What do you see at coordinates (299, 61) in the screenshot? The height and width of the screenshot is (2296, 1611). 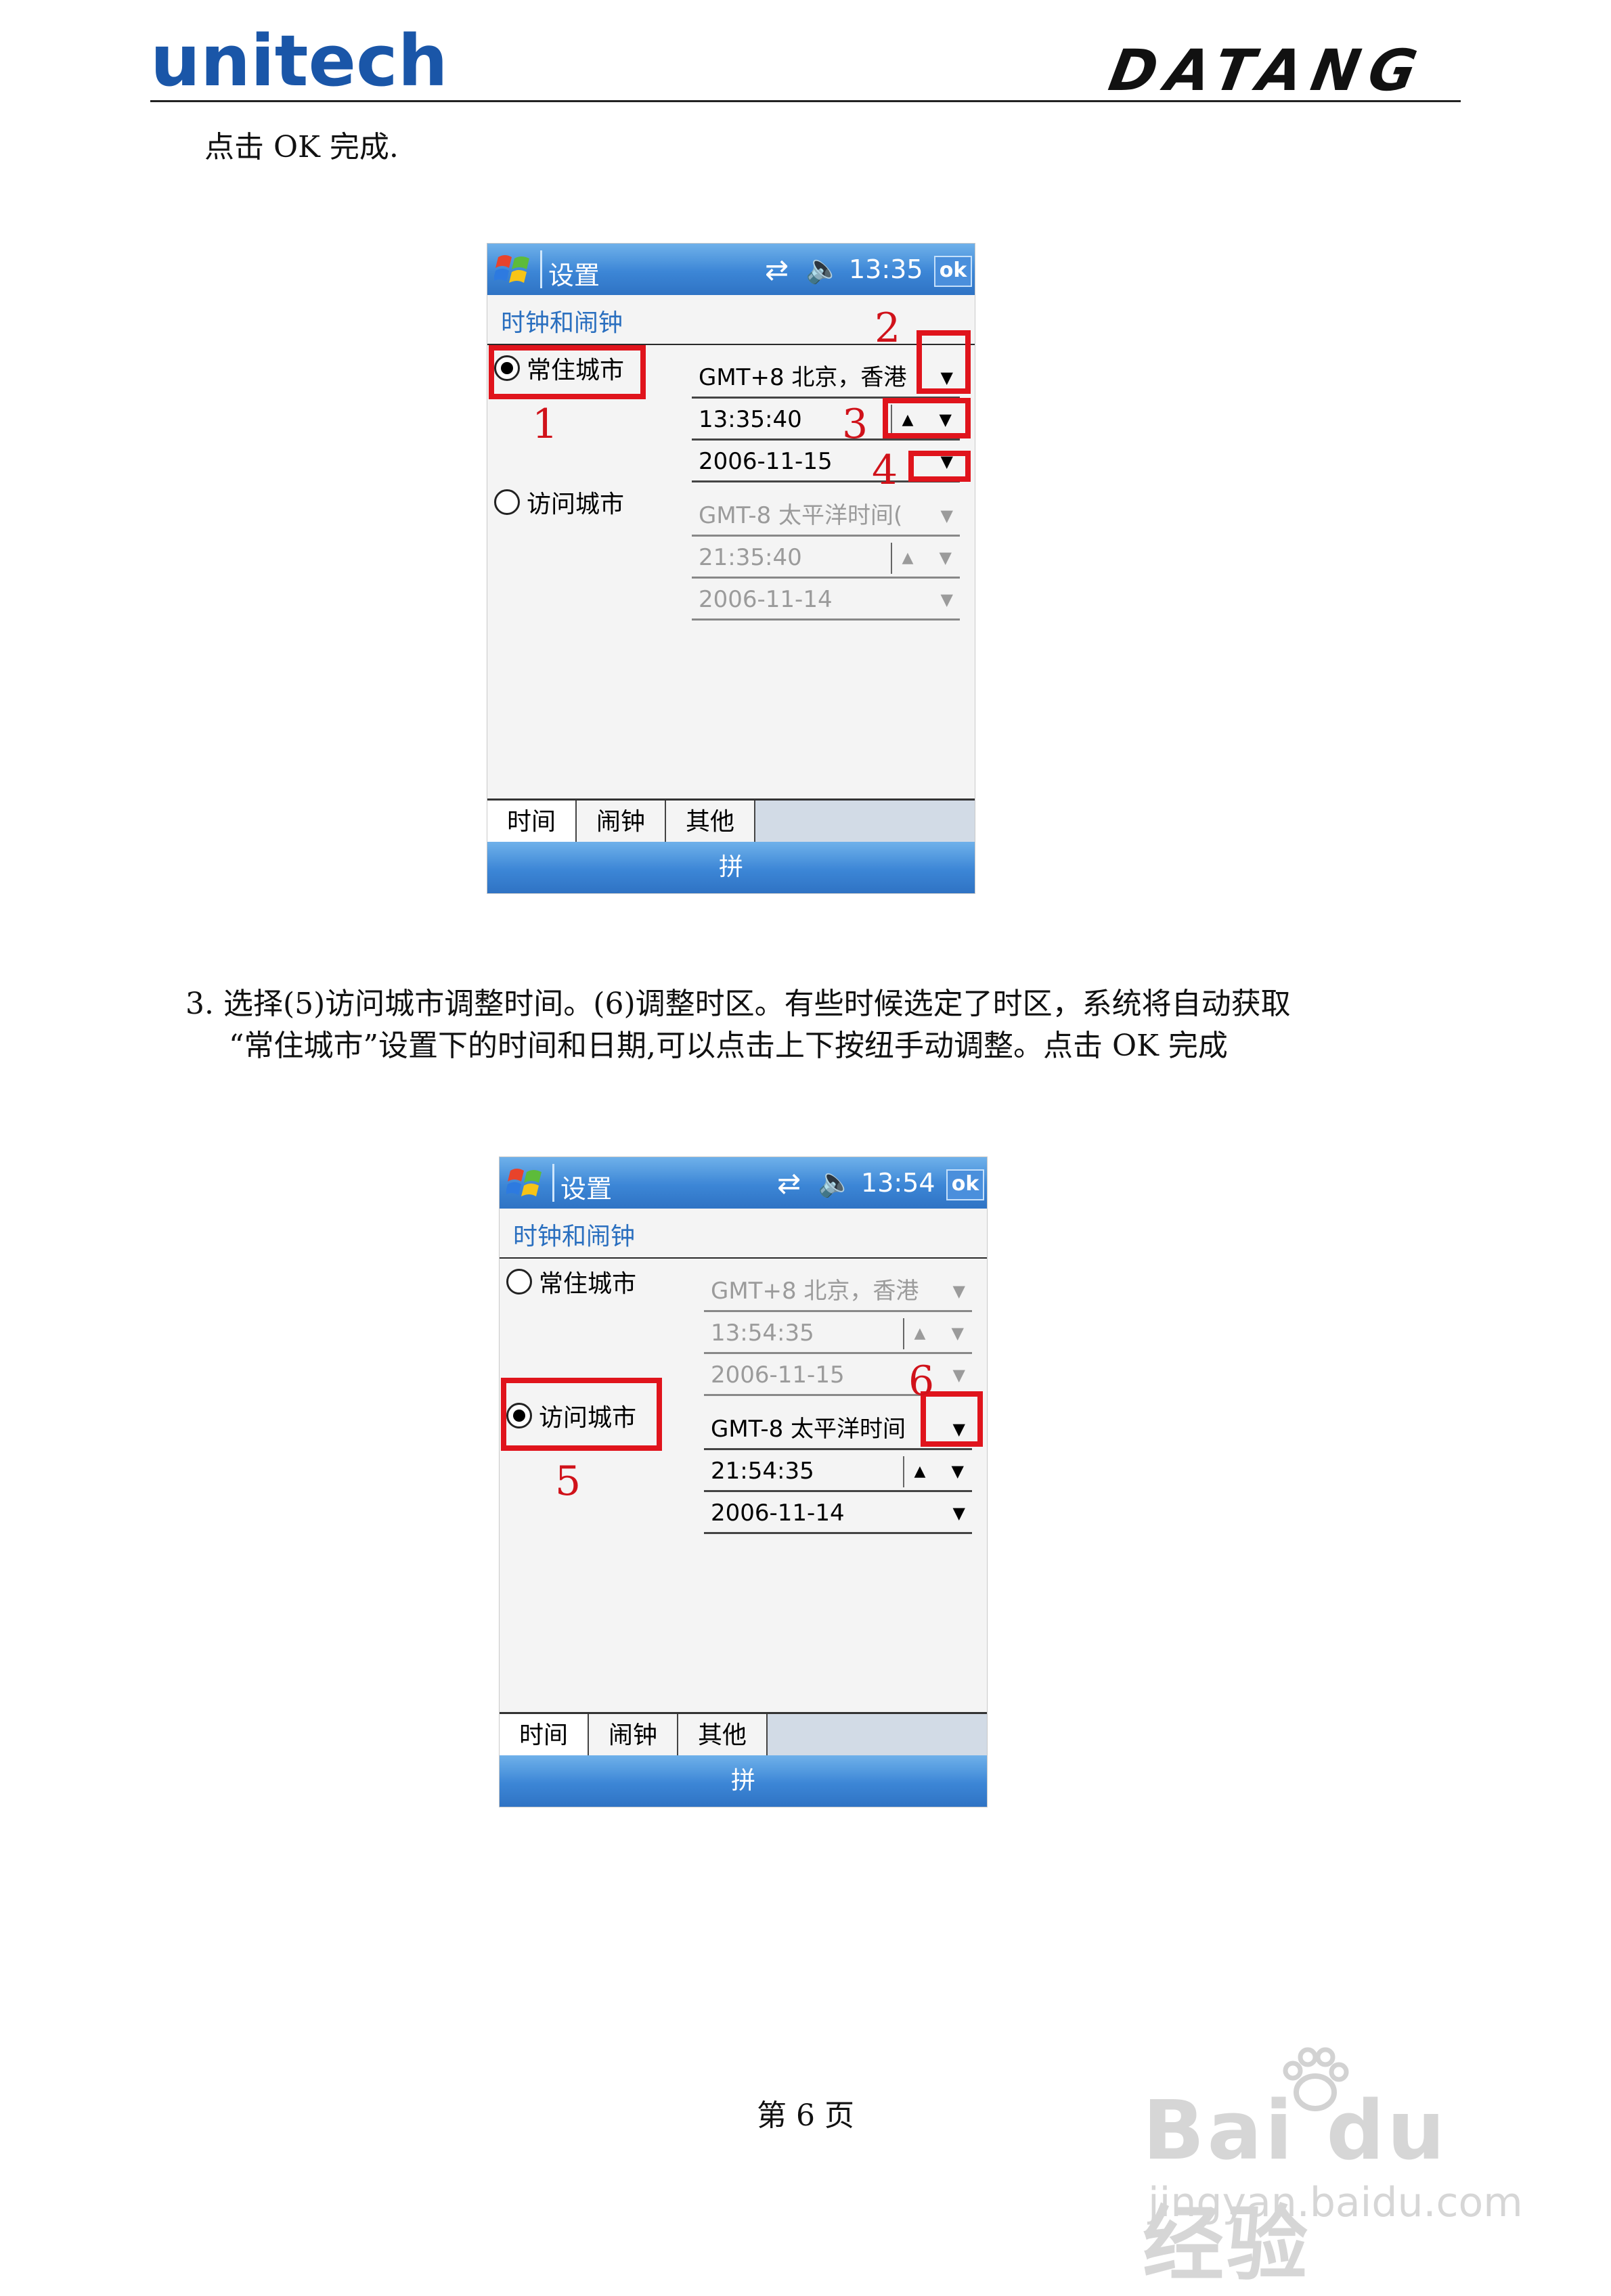 I see `unitech-logo: unitech` at bounding box center [299, 61].